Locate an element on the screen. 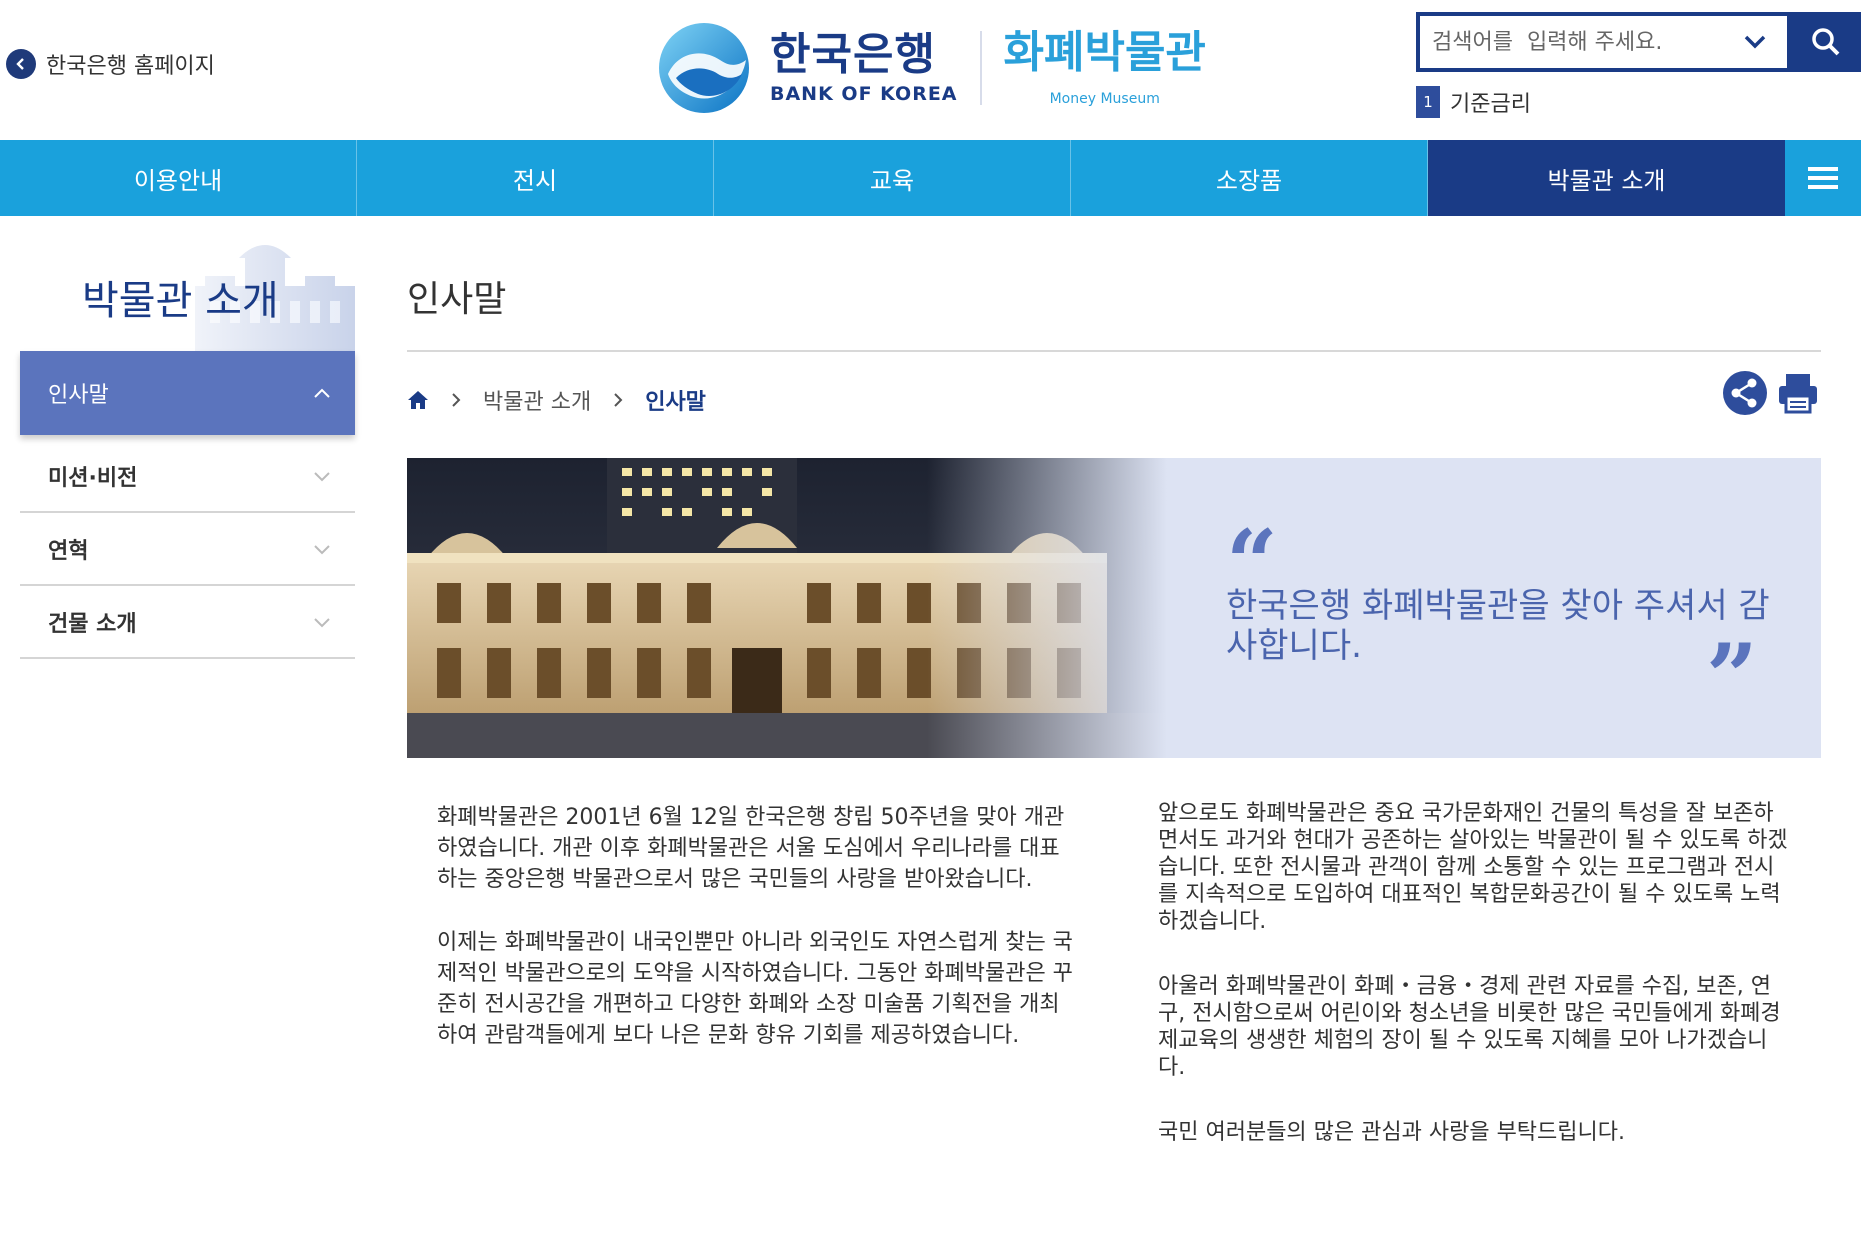  hamburger-menu-icon is located at coordinates (1823, 178).